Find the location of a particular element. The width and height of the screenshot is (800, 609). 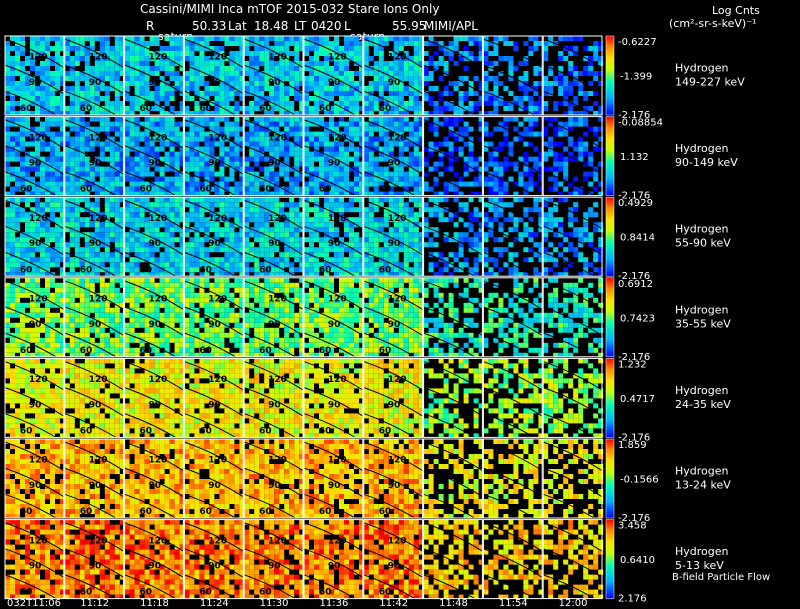

contour-label: 120 is located at coordinates (217, 58).